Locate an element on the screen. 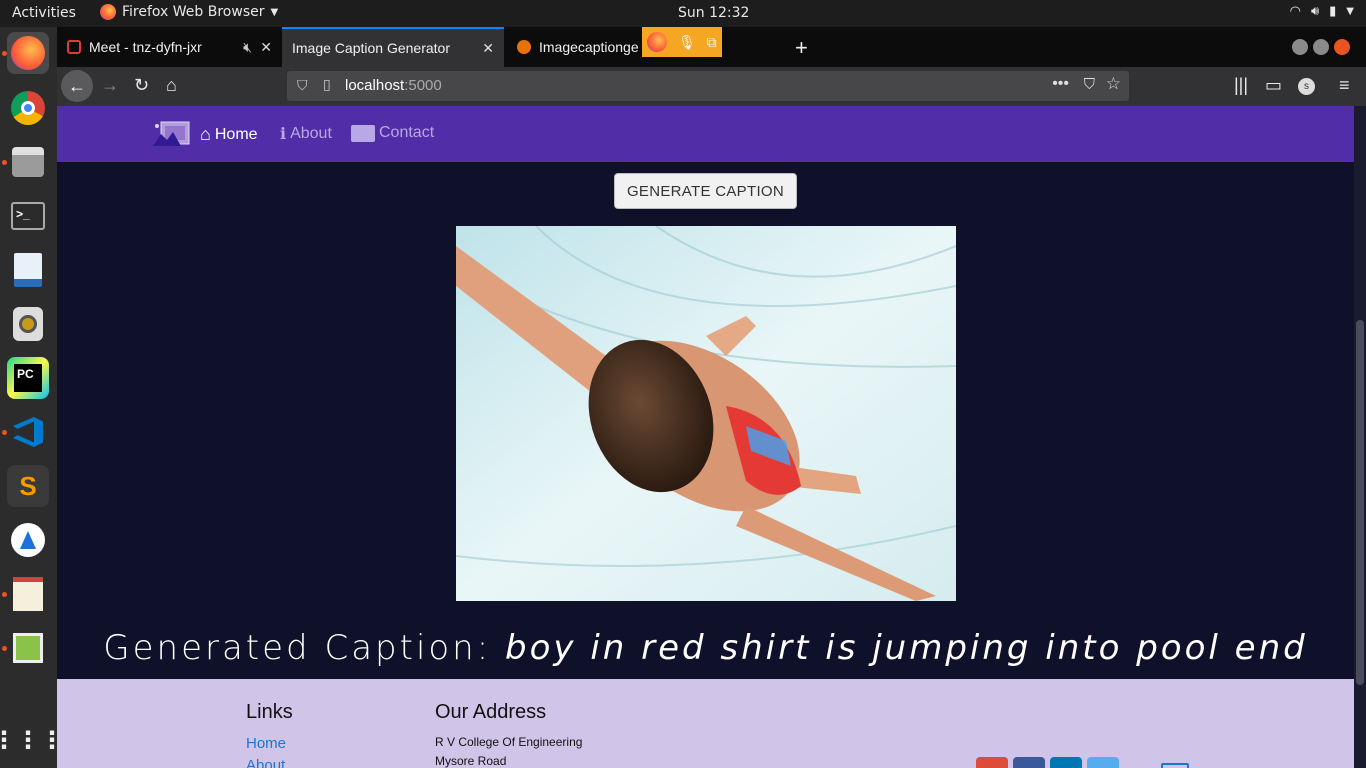 The height and width of the screenshot is (768, 1366). shield-icon: ⛉ is located at coordinates (302, 85).